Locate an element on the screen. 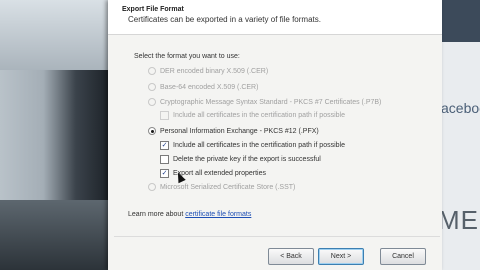 The width and height of the screenshot is (480, 270). checkbox-delete-key is located at coordinates (164, 159).